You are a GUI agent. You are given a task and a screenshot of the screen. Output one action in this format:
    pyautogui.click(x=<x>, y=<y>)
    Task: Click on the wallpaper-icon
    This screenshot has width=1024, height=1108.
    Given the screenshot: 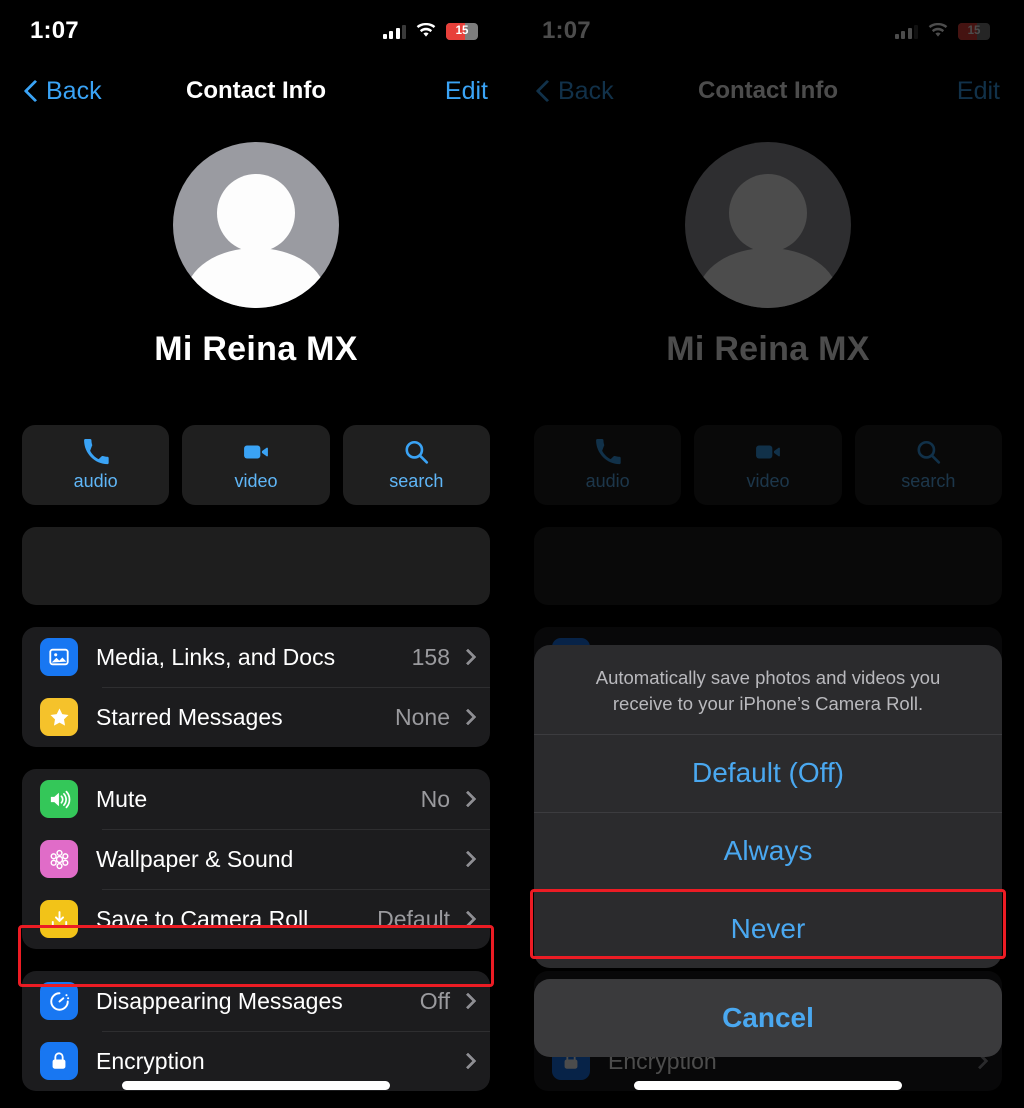 What is the action you would take?
    pyautogui.click(x=59, y=859)
    